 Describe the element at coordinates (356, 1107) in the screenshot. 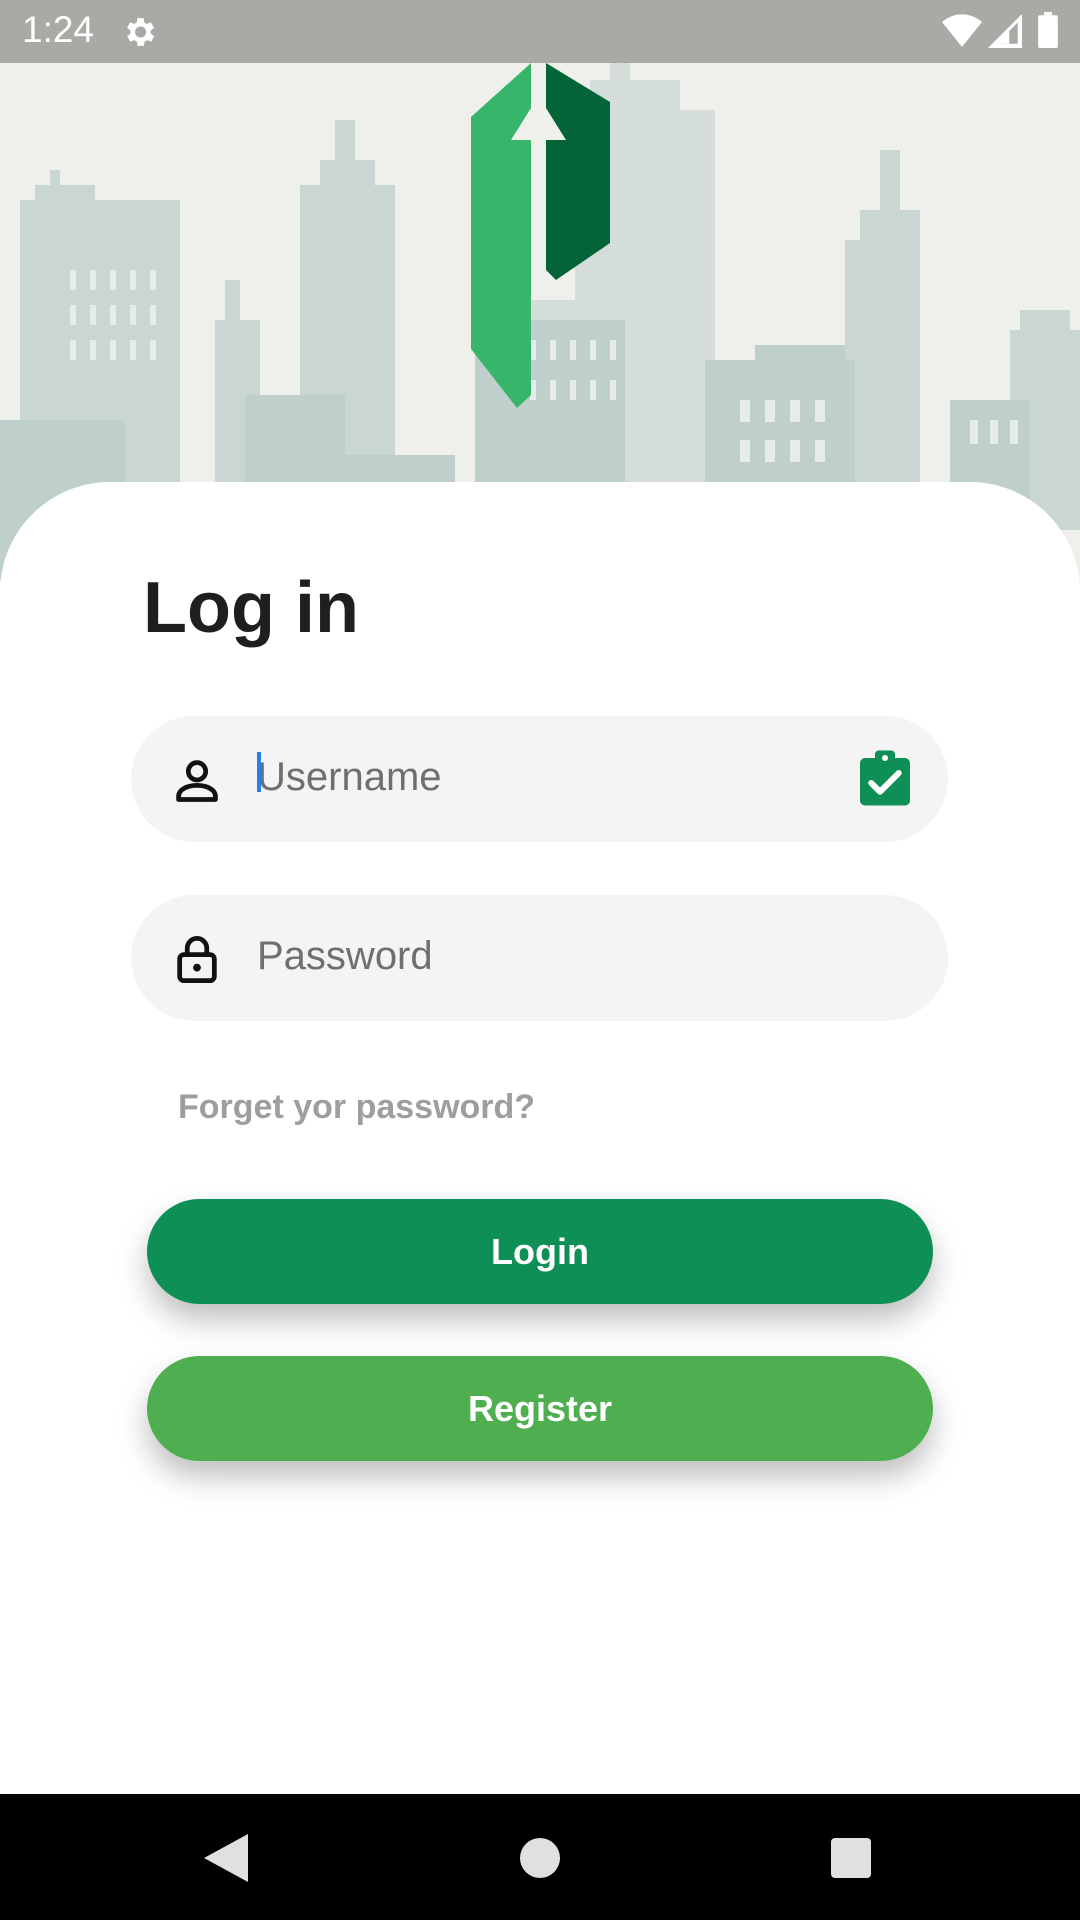

I see `forgot-password-link: Forget yor password?` at that location.